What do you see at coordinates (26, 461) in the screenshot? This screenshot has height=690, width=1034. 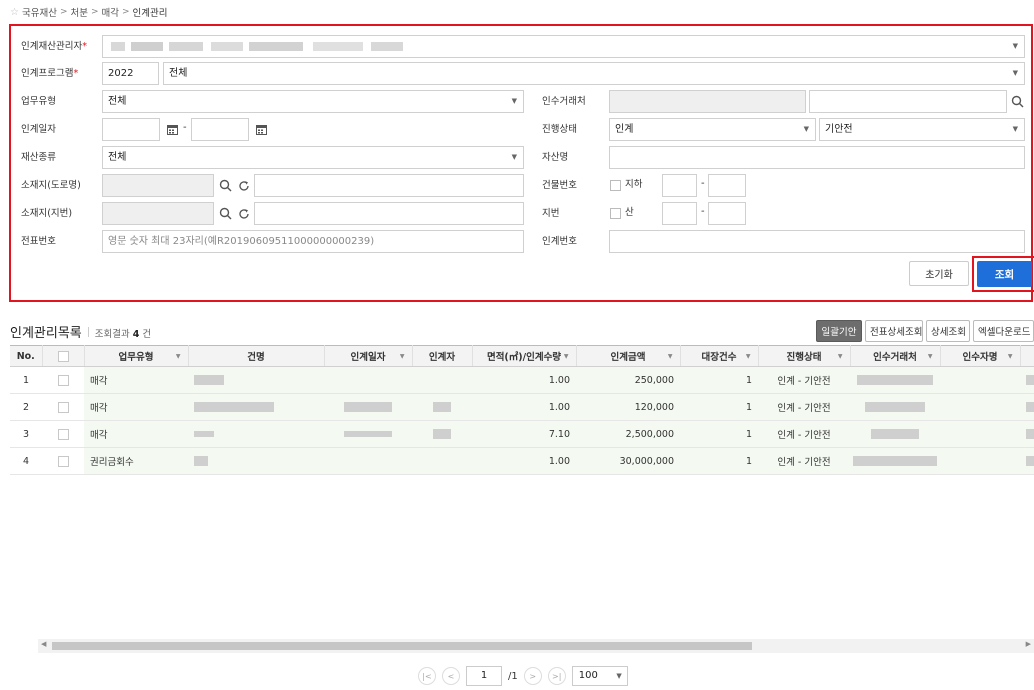 I see `cell-no: 4` at bounding box center [26, 461].